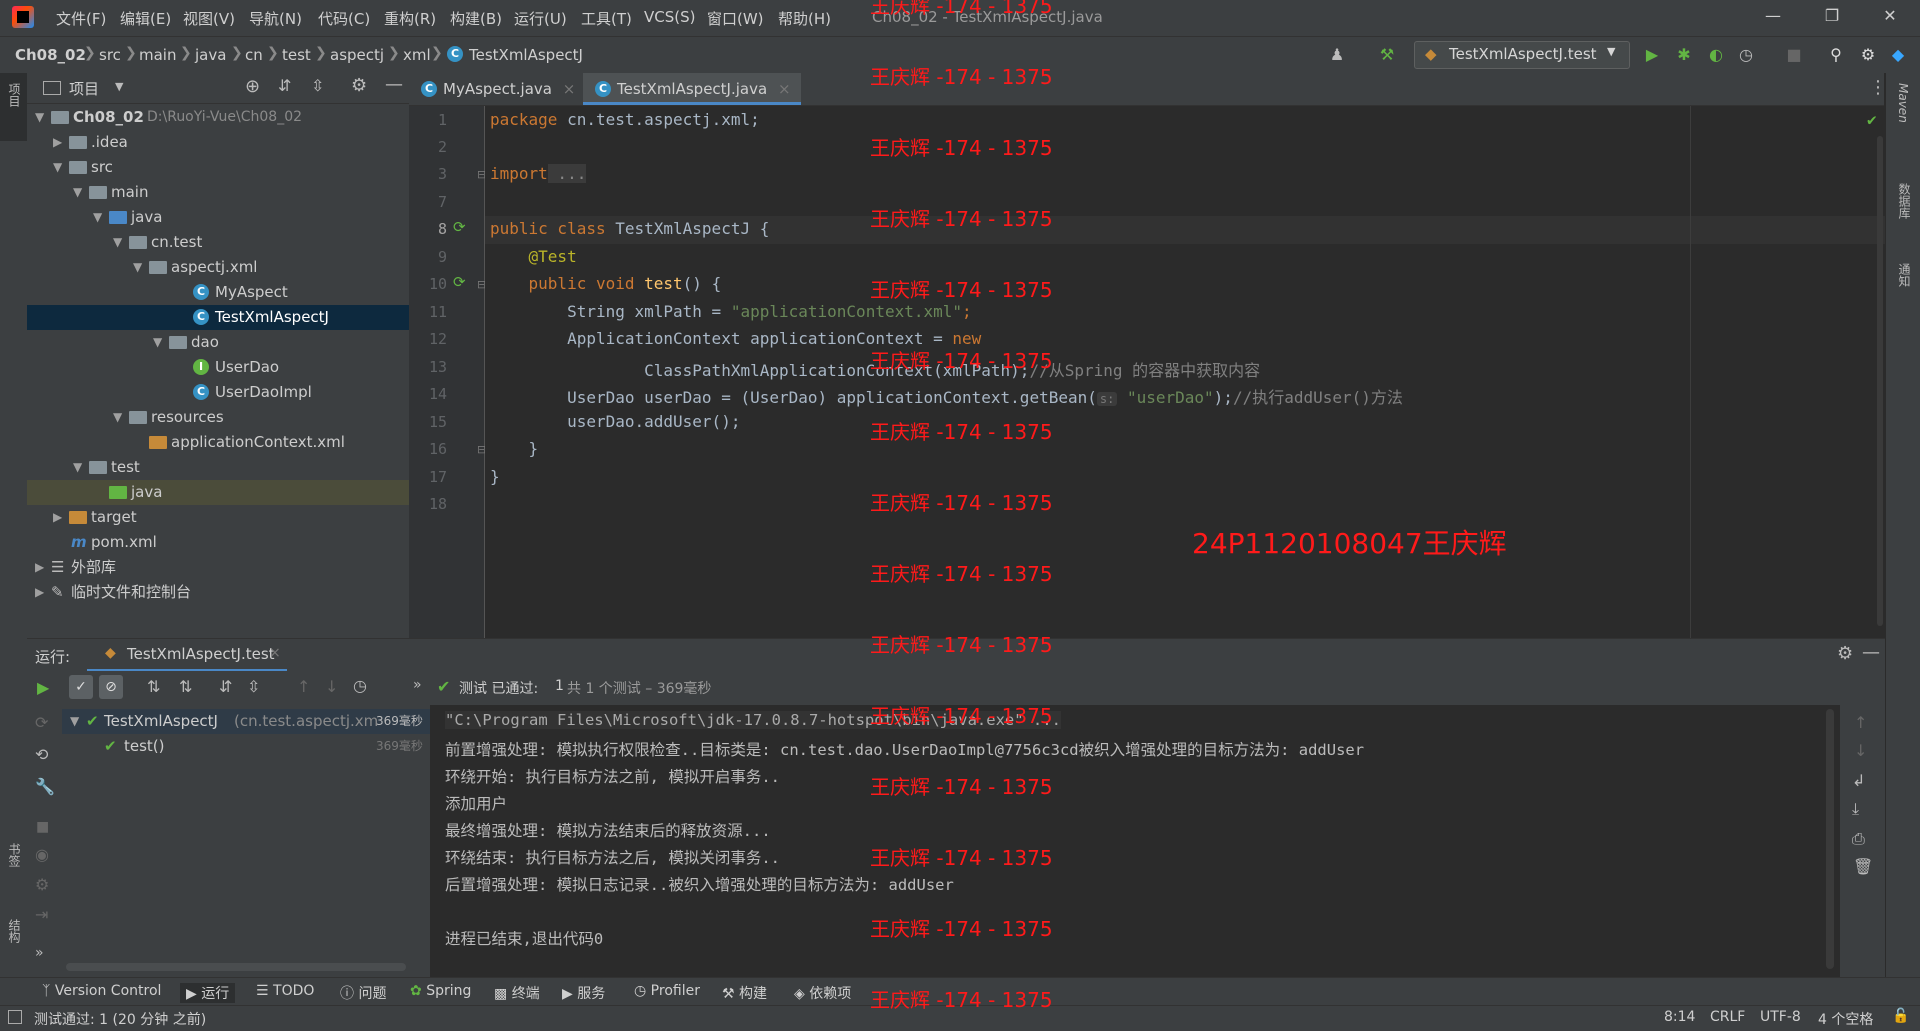  I want to click on tree-item-java: ▼ java, so click(218, 217).